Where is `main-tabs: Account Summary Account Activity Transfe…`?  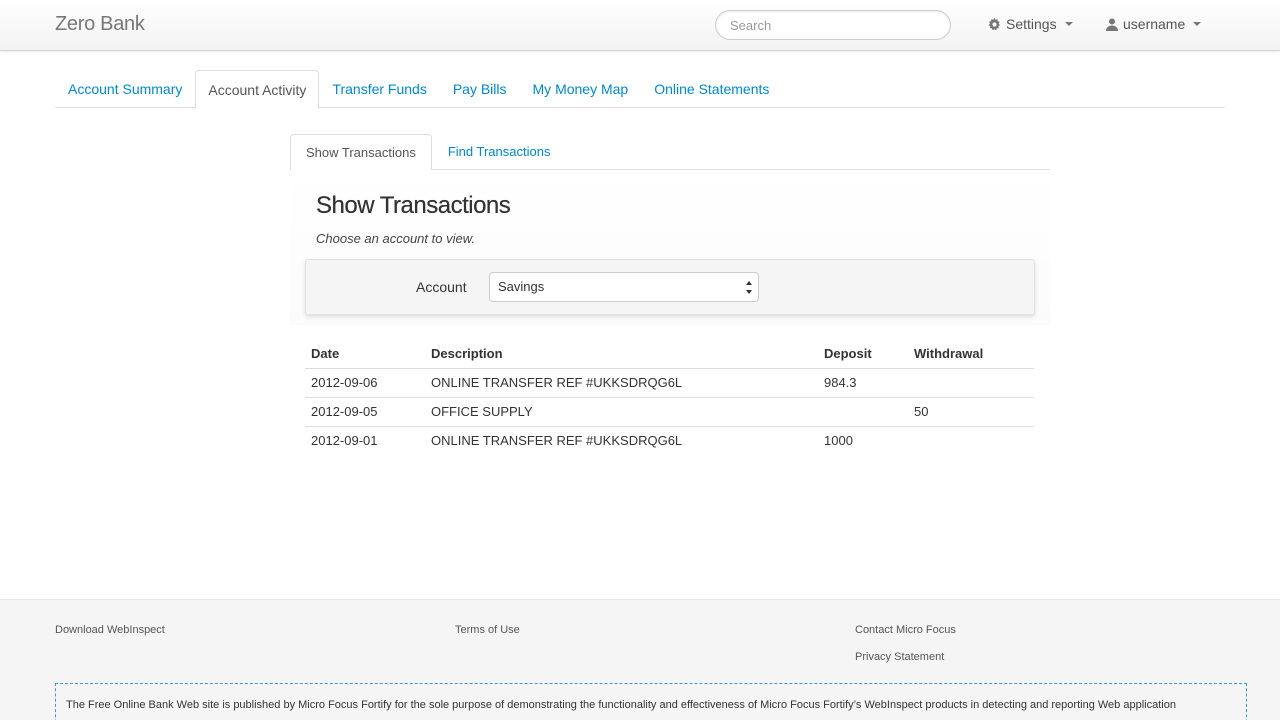
main-tabs: Account Summary Account Activity Transfe… is located at coordinates (640, 89).